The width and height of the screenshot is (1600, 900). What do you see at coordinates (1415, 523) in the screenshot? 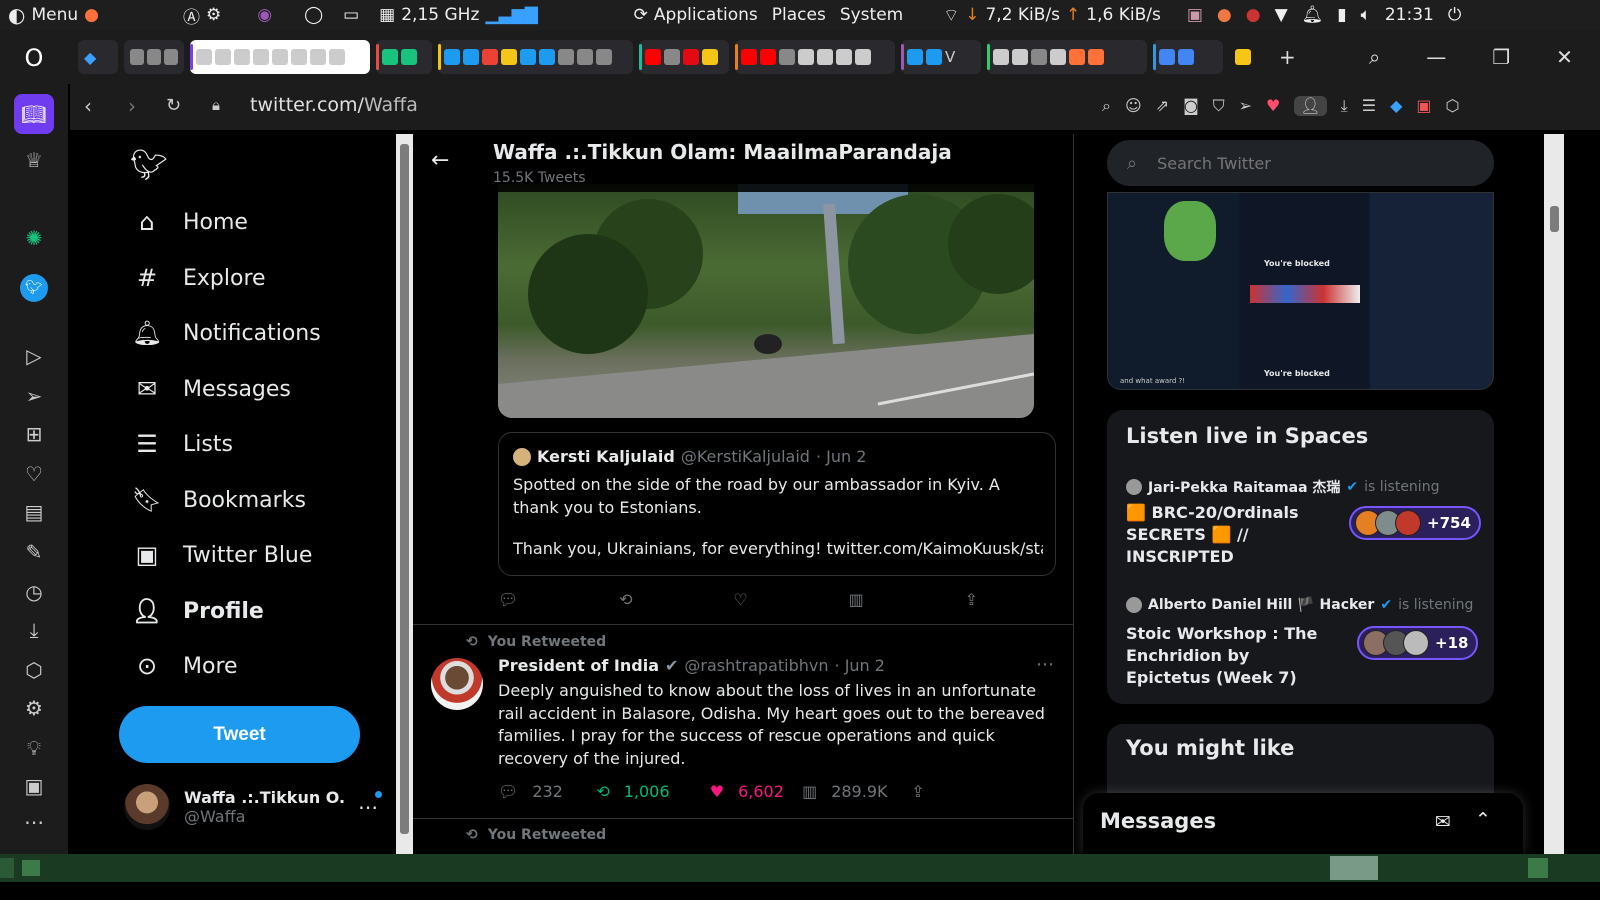
I see `space-listeners: +754` at bounding box center [1415, 523].